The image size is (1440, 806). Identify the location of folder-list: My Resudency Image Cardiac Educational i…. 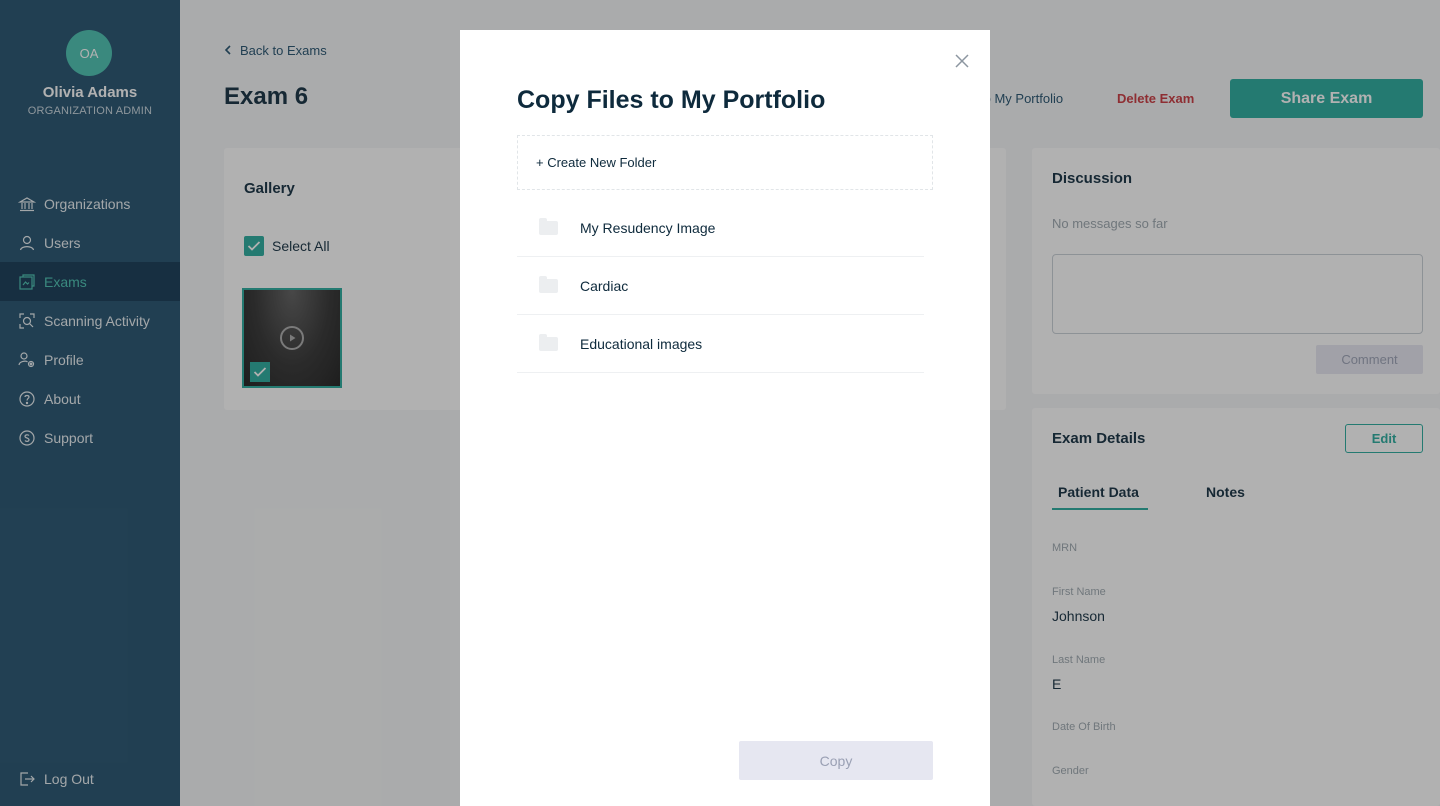
(720, 286).